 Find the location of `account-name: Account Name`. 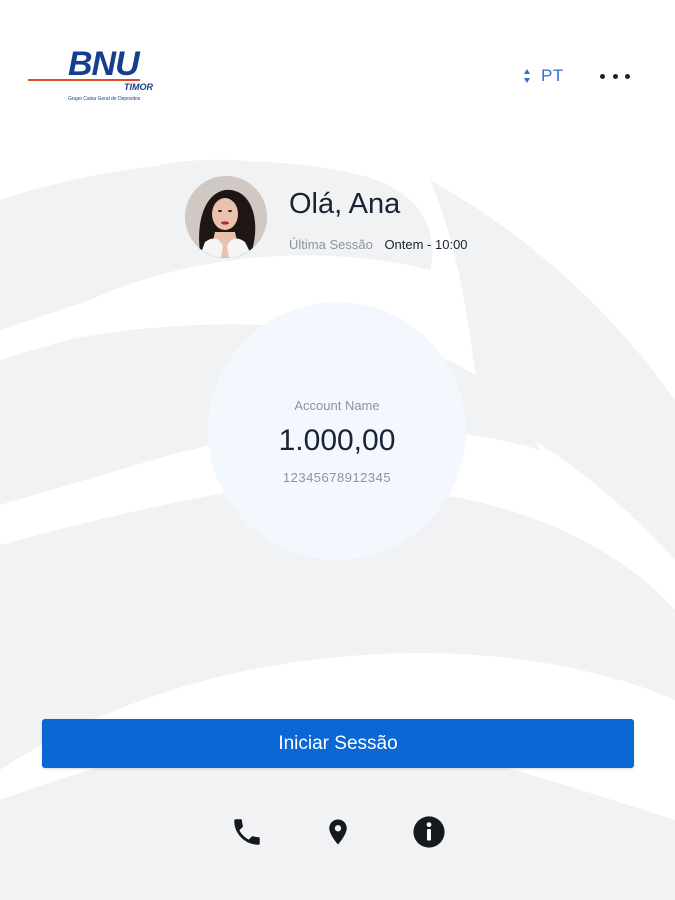

account-name: Account Name is located at coordinates (337, 405).